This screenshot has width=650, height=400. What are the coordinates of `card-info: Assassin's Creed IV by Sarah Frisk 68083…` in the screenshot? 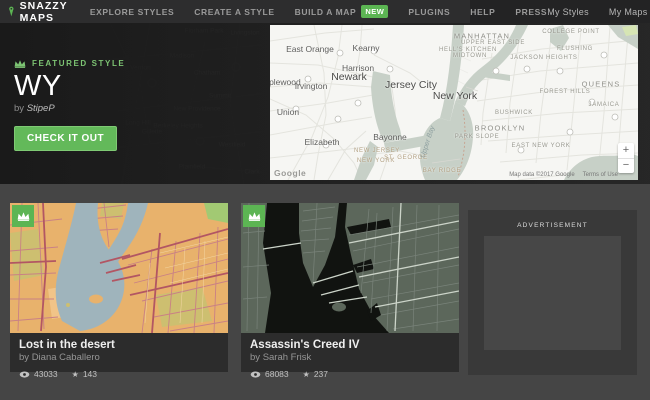 It's located at (350, 356).